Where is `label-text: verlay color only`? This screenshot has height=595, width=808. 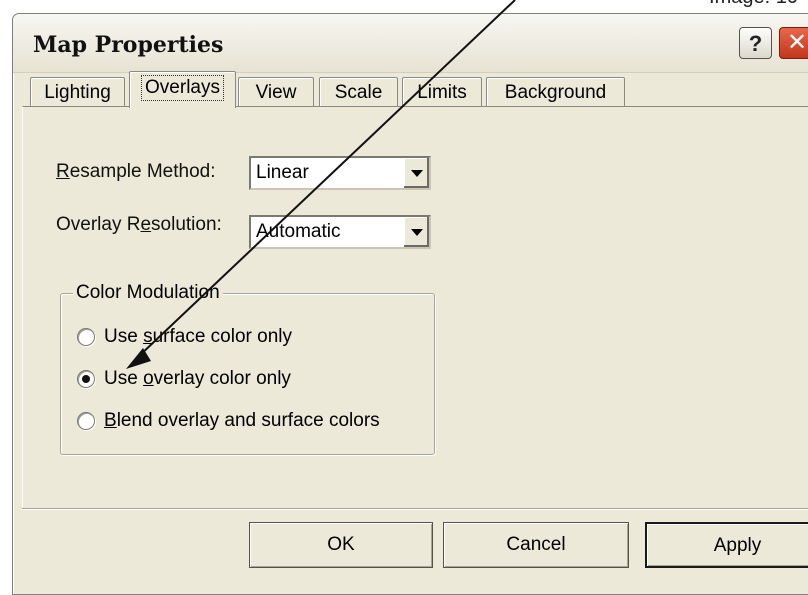 label-text: verlay color only is located at coordinates (222, 378).